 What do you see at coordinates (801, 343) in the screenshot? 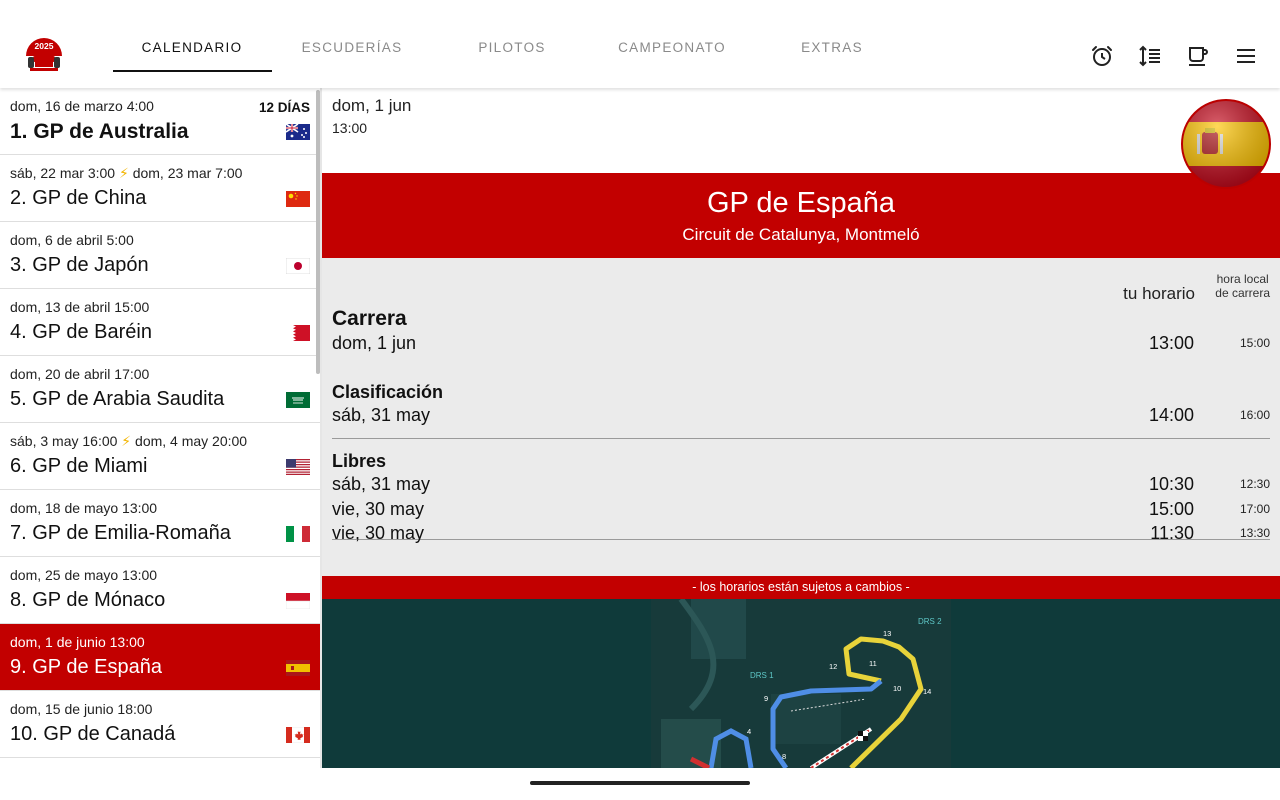
I see `session-row: dom, 1 jun 13:00 15:00` at bounding box center [801, 343].